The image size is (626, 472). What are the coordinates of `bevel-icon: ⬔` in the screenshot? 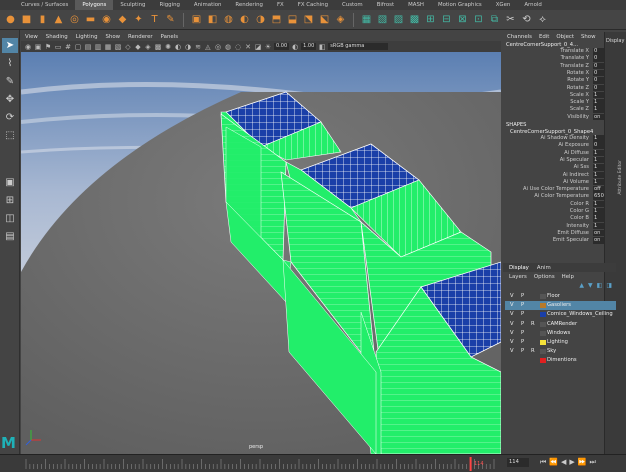 It's located at (308, 19).